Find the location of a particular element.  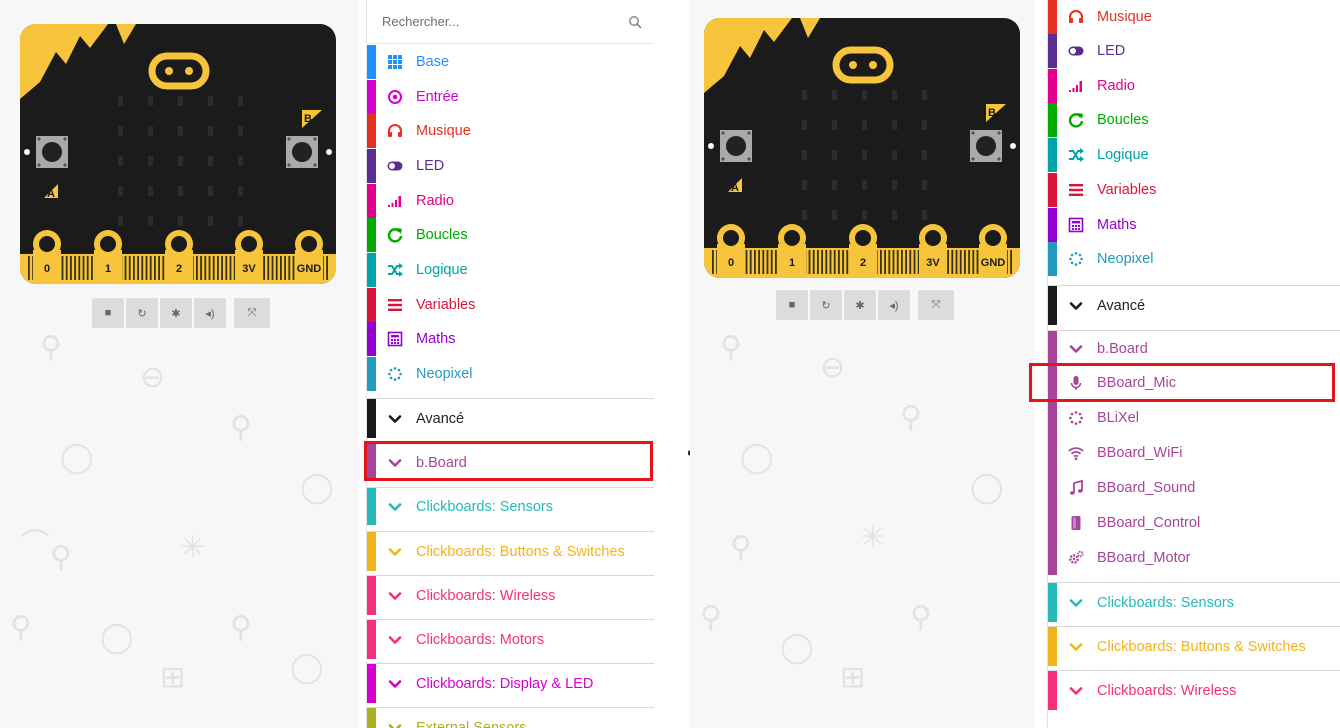

stop-icon: ■ is located at coordinates (108, 313).